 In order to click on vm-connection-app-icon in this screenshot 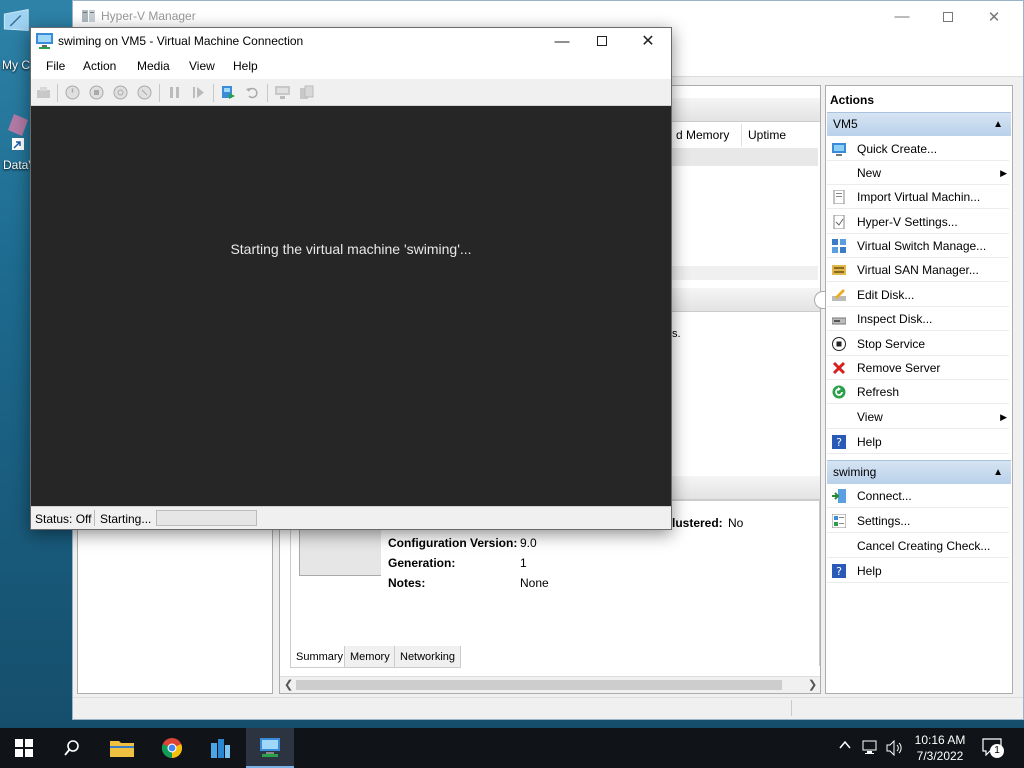, I will do `click(44, 41)`.